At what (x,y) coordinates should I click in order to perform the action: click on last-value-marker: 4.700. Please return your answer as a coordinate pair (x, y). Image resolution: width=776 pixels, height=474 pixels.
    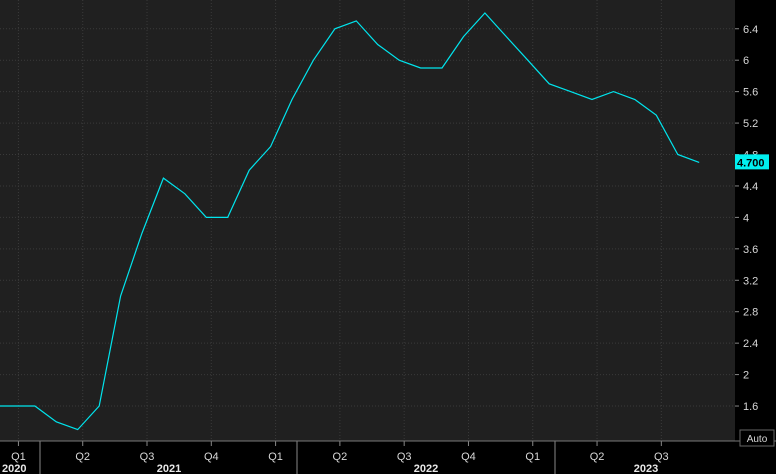
    Looking at the image, I should click on (752, 162).